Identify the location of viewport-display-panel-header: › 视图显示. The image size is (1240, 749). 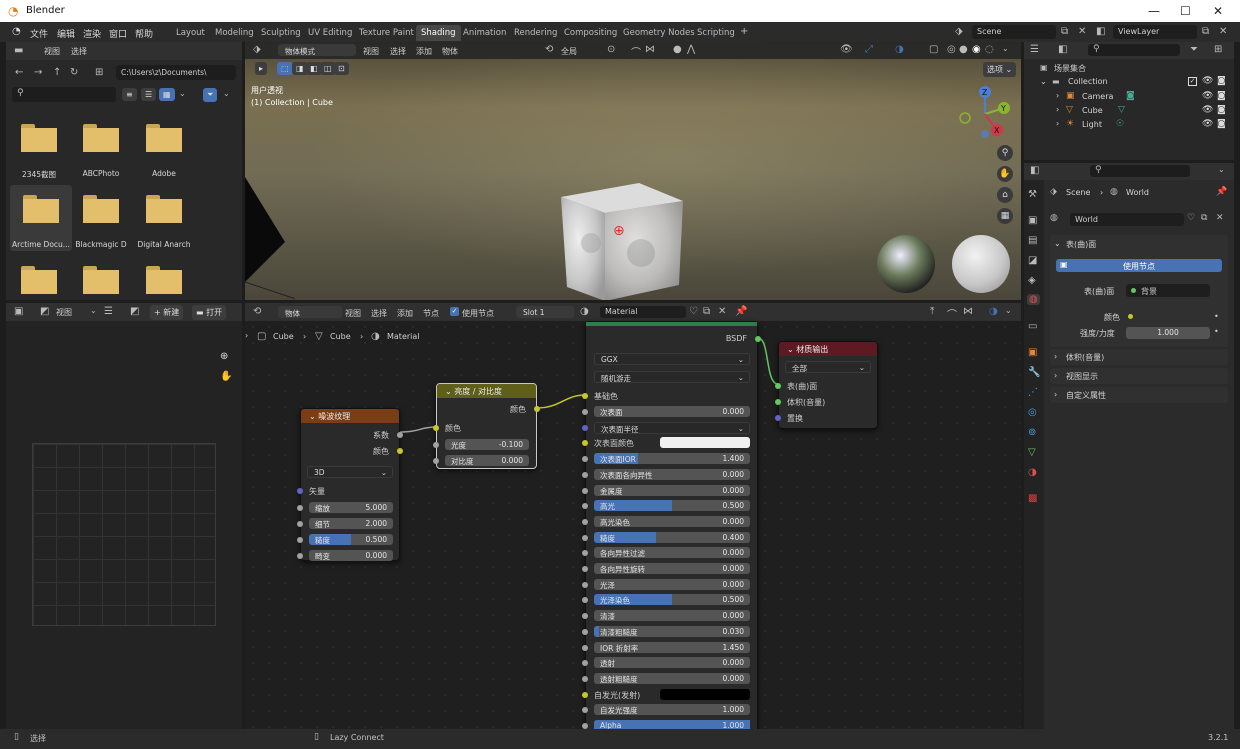
(1139, 376).